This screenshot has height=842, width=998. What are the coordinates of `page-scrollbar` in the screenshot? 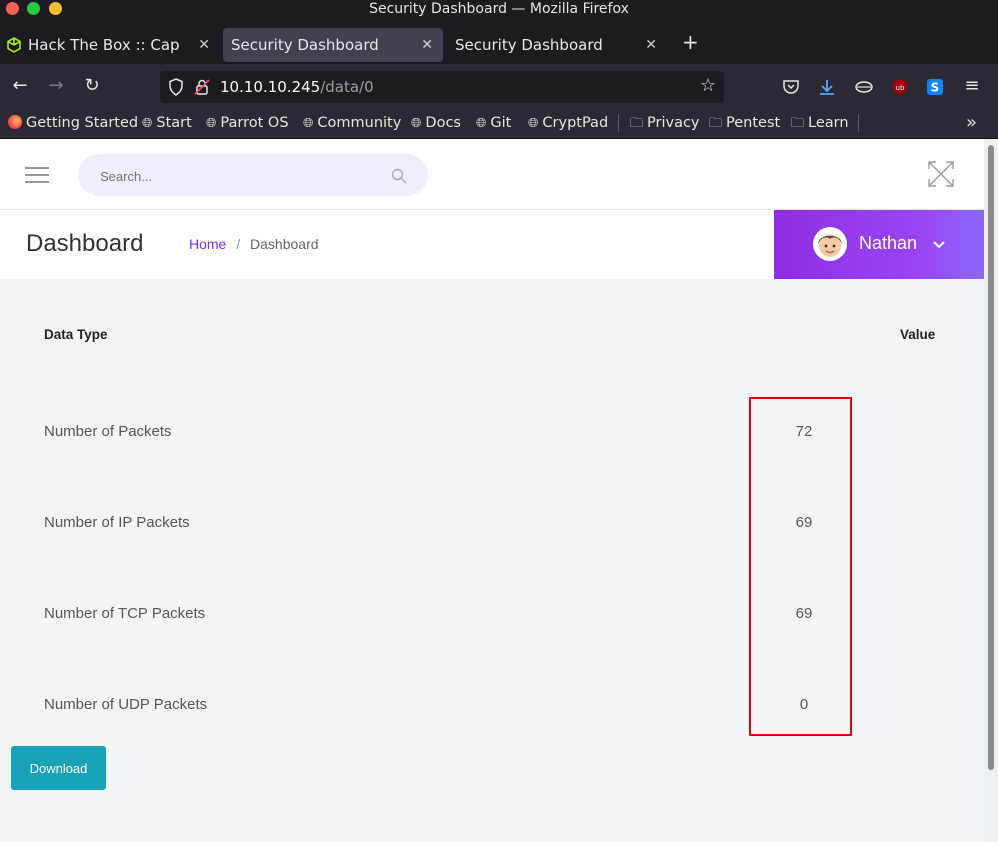 It's located at (991, 490).